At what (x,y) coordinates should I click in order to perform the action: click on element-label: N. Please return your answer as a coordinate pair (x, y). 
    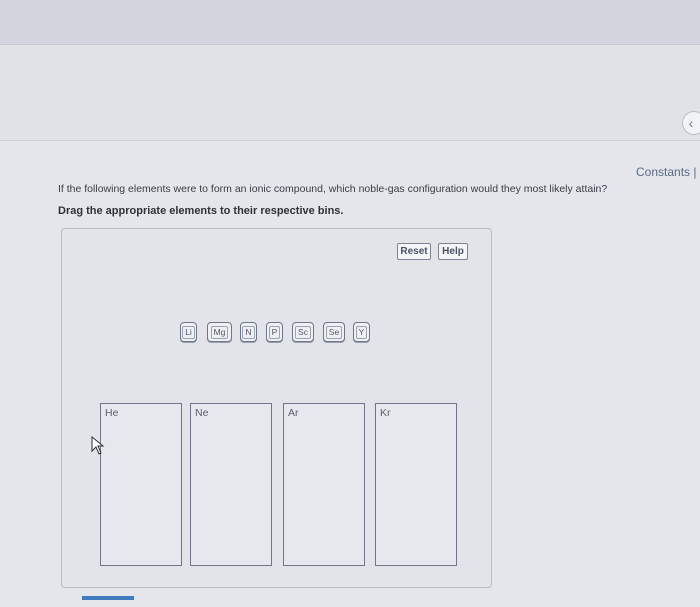
    Looking at the image, I should click on (248, 332).